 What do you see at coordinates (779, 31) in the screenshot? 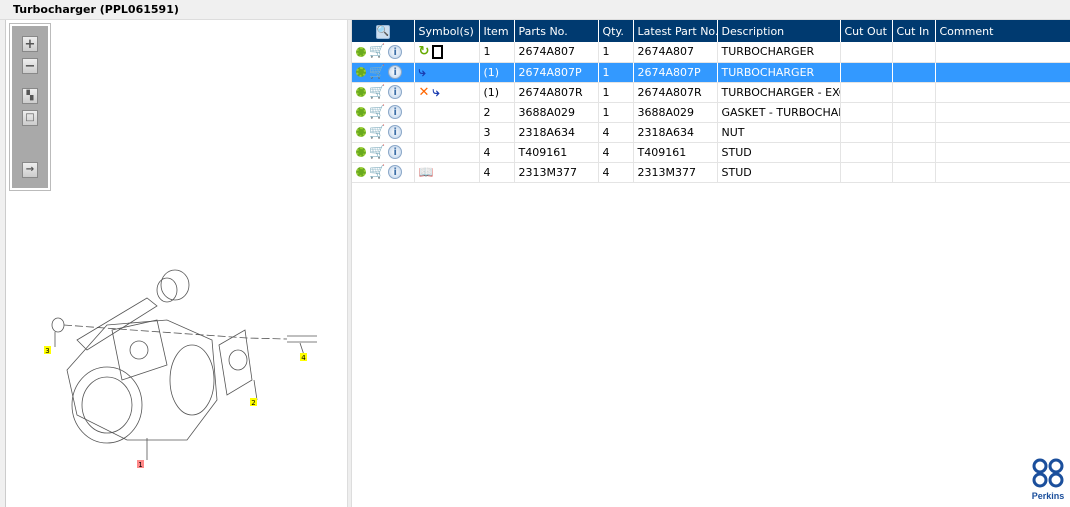
I see `column-description: Description` at bounding box center [779, 31].